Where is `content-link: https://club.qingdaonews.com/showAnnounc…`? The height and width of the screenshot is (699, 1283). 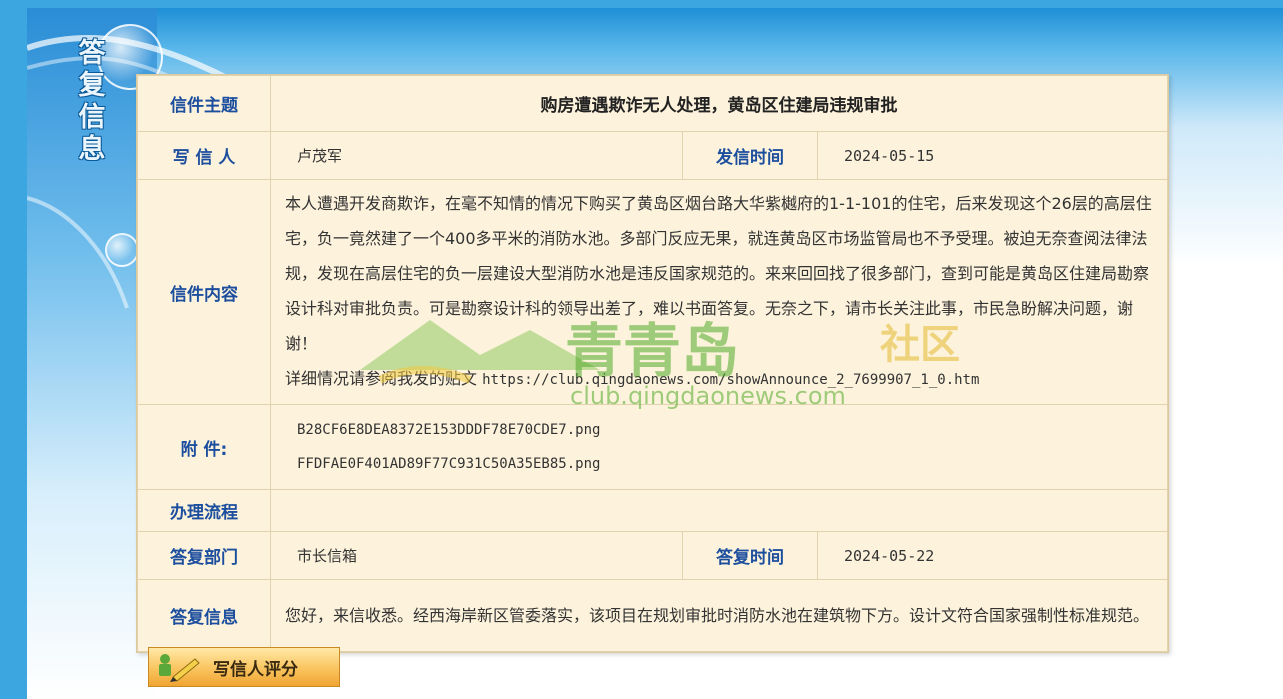
content-link: https://club.qingdaonews.com/showAnnounc… is located at coordinates (730, 380).